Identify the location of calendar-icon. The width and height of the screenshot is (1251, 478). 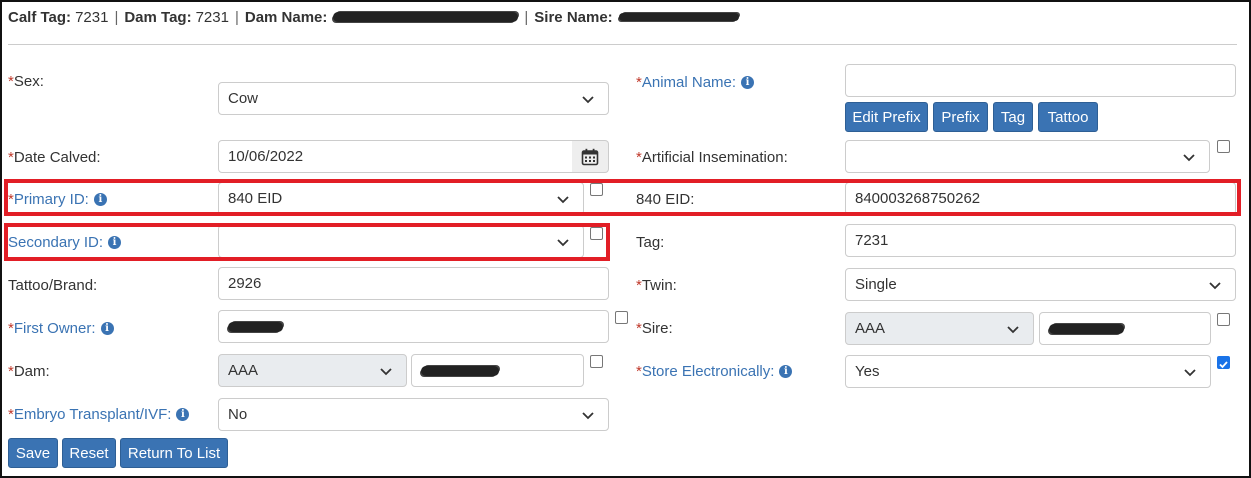
(590, 156).